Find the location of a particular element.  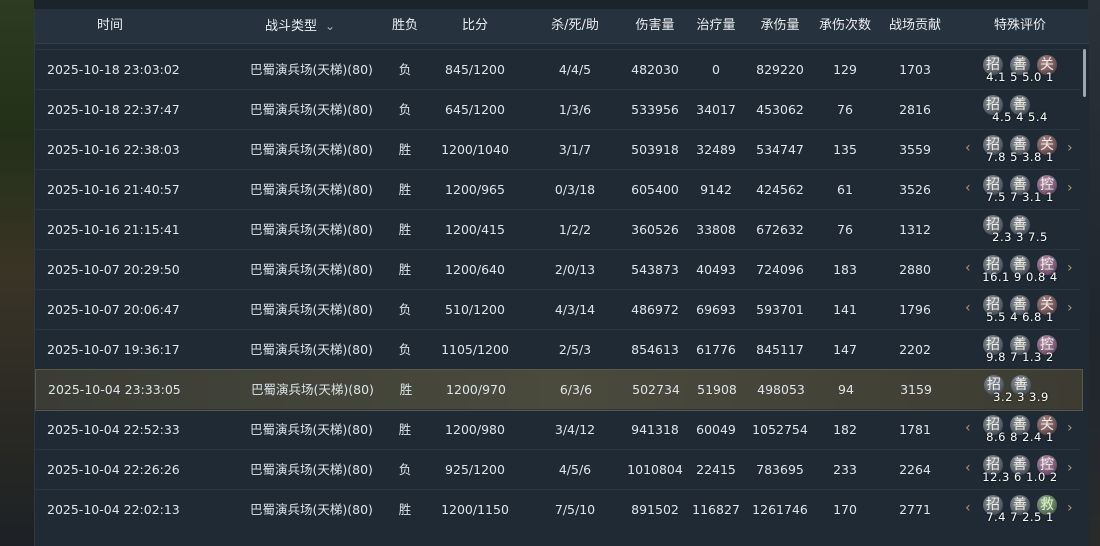

row-taken-count: 170 is located at coordinates (845, 509).